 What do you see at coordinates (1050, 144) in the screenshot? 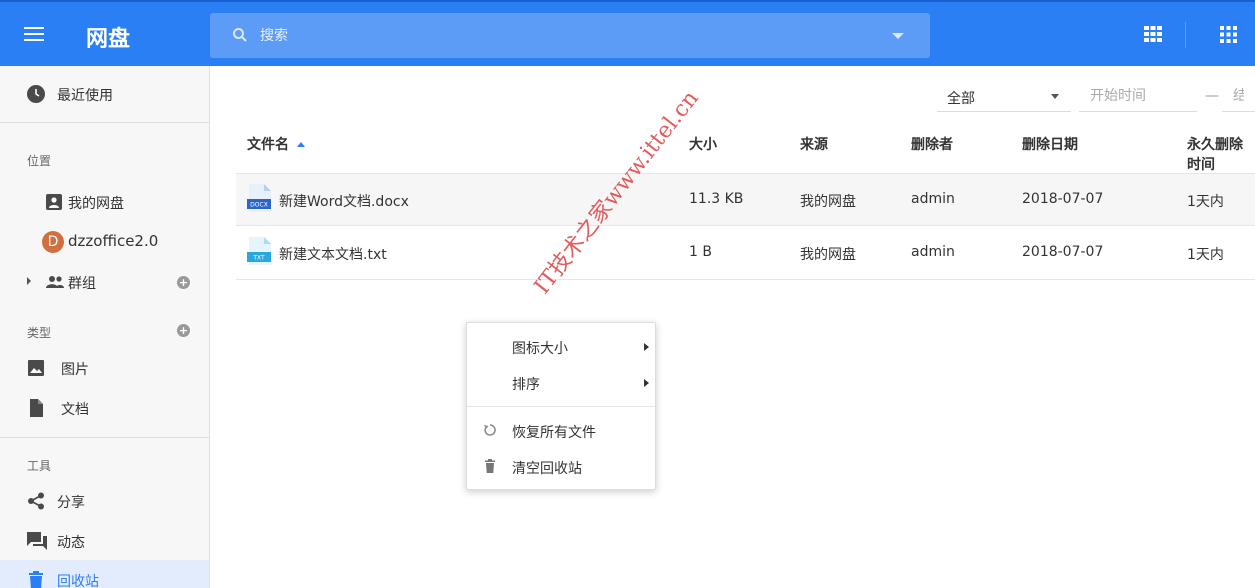
I see `column-header-deleted-date: 删除日期` at bounding box center [1050, 144].